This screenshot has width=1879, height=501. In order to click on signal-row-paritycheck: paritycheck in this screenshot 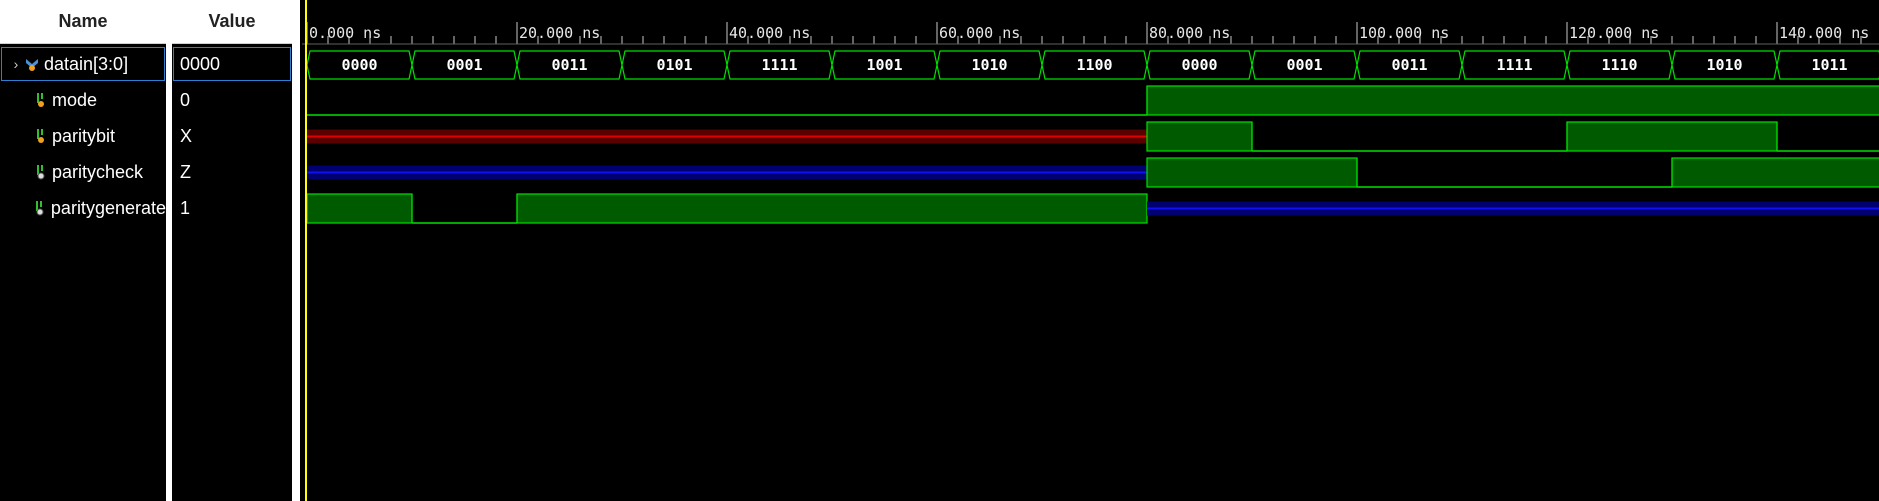, I will do `click(83, 172)`.